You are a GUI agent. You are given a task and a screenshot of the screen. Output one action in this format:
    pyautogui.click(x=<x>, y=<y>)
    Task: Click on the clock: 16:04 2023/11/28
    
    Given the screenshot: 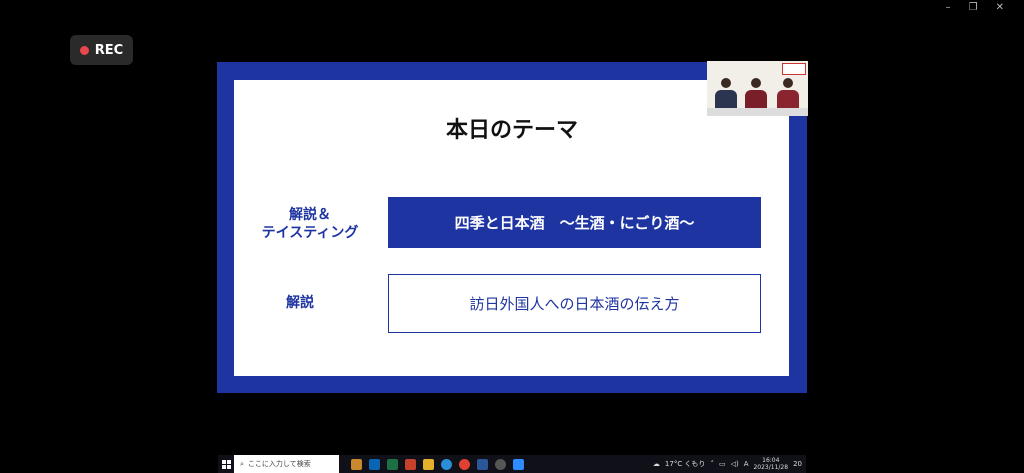 What is the action you would take?
    pyautogui.click(x=770, y=464)
    